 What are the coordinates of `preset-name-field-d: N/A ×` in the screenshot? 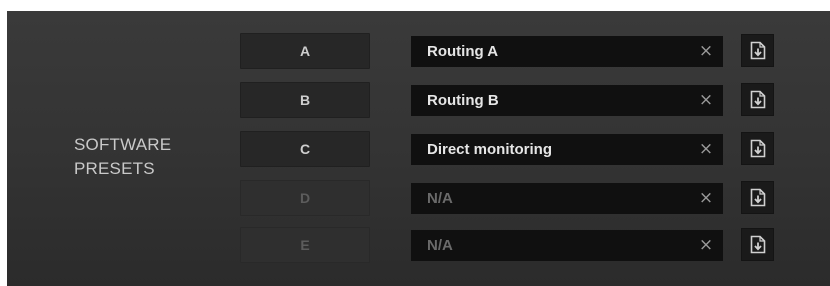 It's located at (567, 198).